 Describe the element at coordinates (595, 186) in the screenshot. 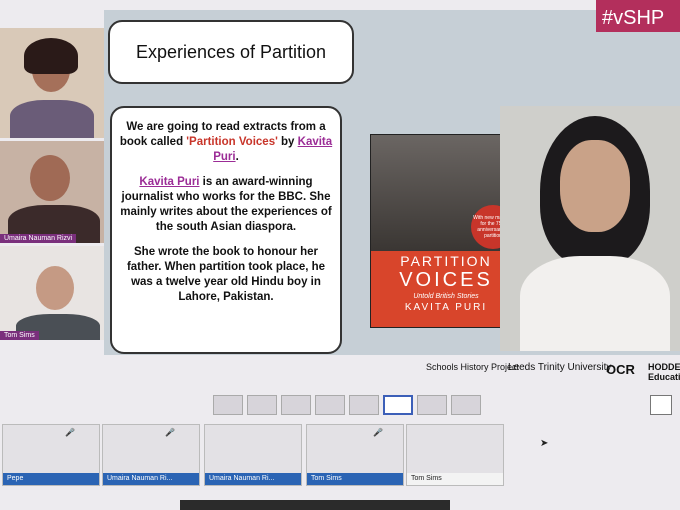

I see `portrait-face` at that location.